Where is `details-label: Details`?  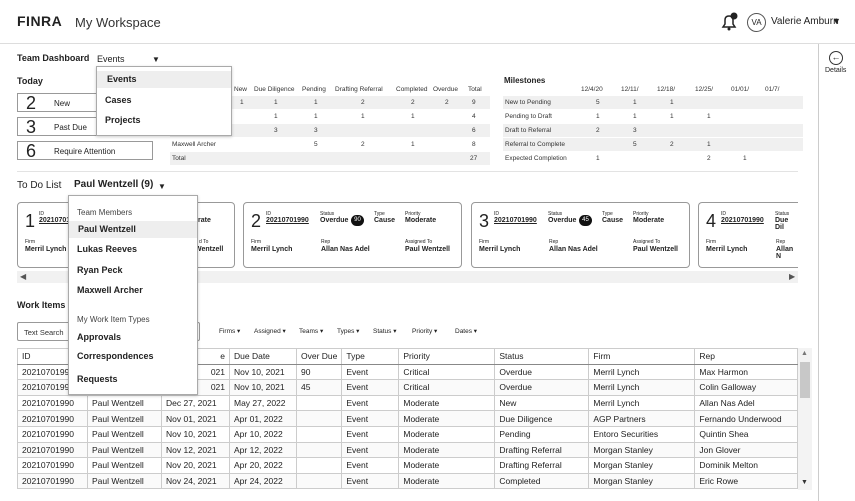 details-label: Details is located at coordinates (835, 70).